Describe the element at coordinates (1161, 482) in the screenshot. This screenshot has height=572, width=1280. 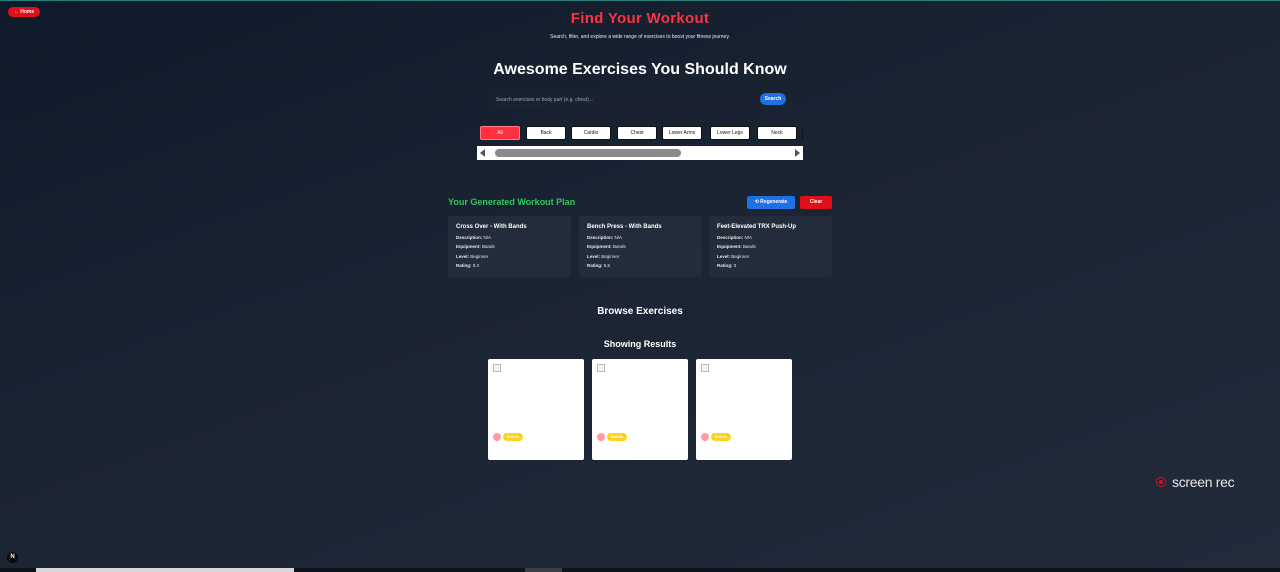
I see `record-icon` at that location.